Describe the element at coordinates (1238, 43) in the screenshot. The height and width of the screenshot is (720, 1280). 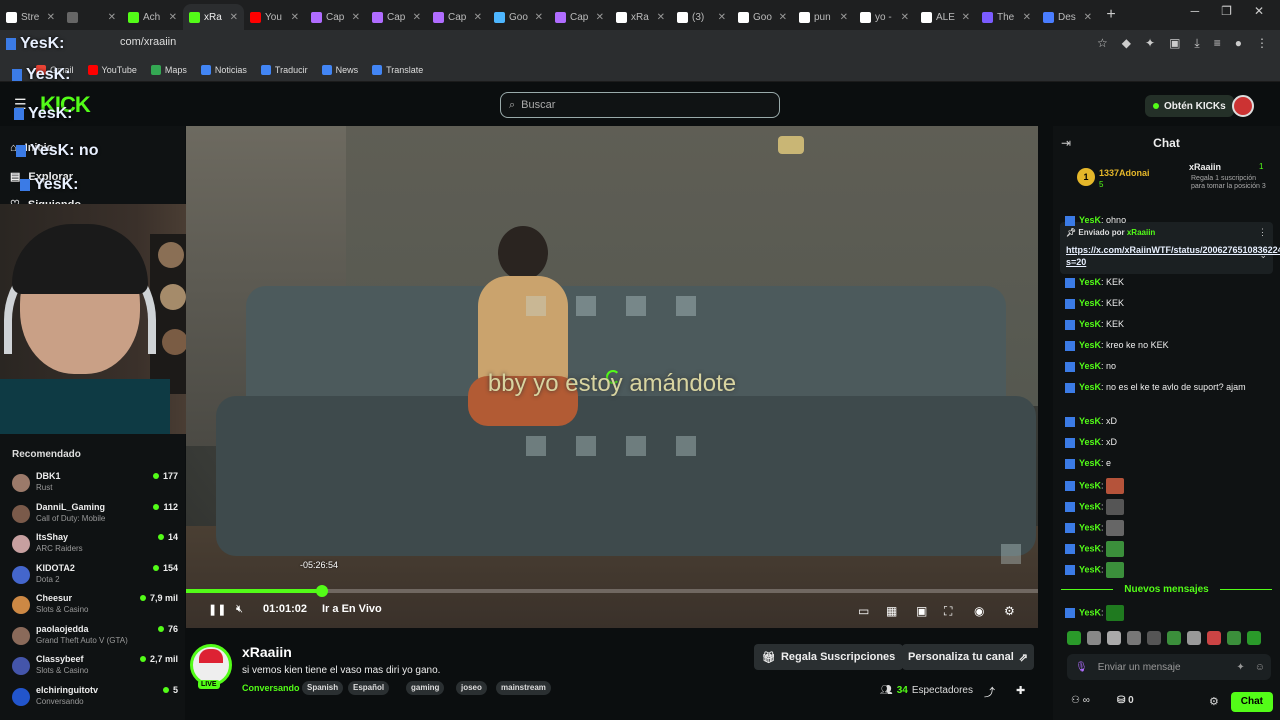
I see `profile-icon: ●` at that location.